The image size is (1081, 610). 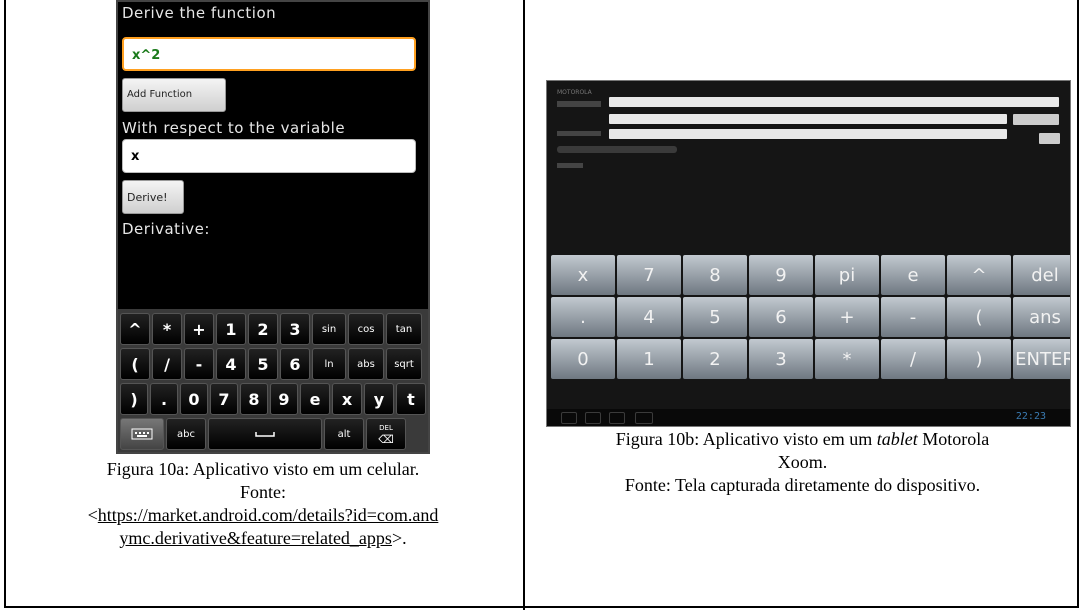 What do you see at coordinates (404, 329) in the screenshot?
I see `key: tan` at bounding box center [404, 329].